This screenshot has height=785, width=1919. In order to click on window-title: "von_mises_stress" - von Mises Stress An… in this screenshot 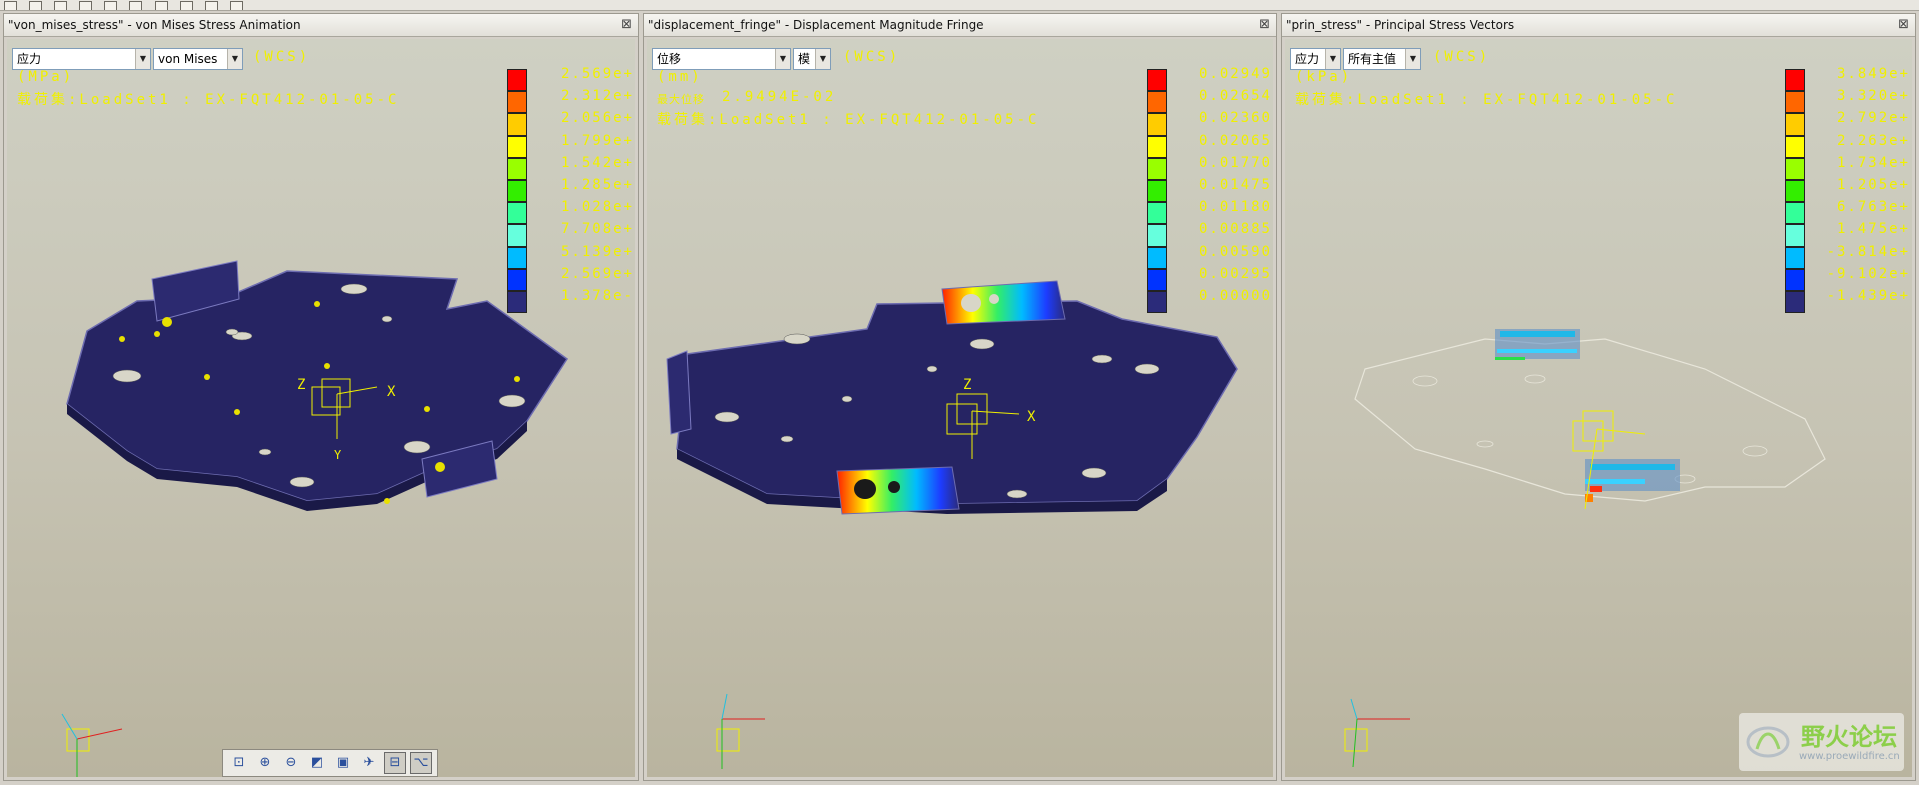, I will do `click(154, 25)`.